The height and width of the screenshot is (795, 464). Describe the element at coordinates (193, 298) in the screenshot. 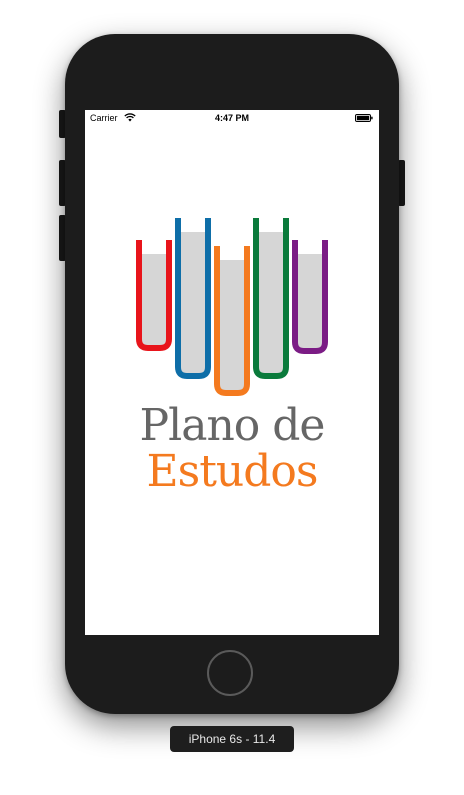

I see `blue-book-icon` at that location.